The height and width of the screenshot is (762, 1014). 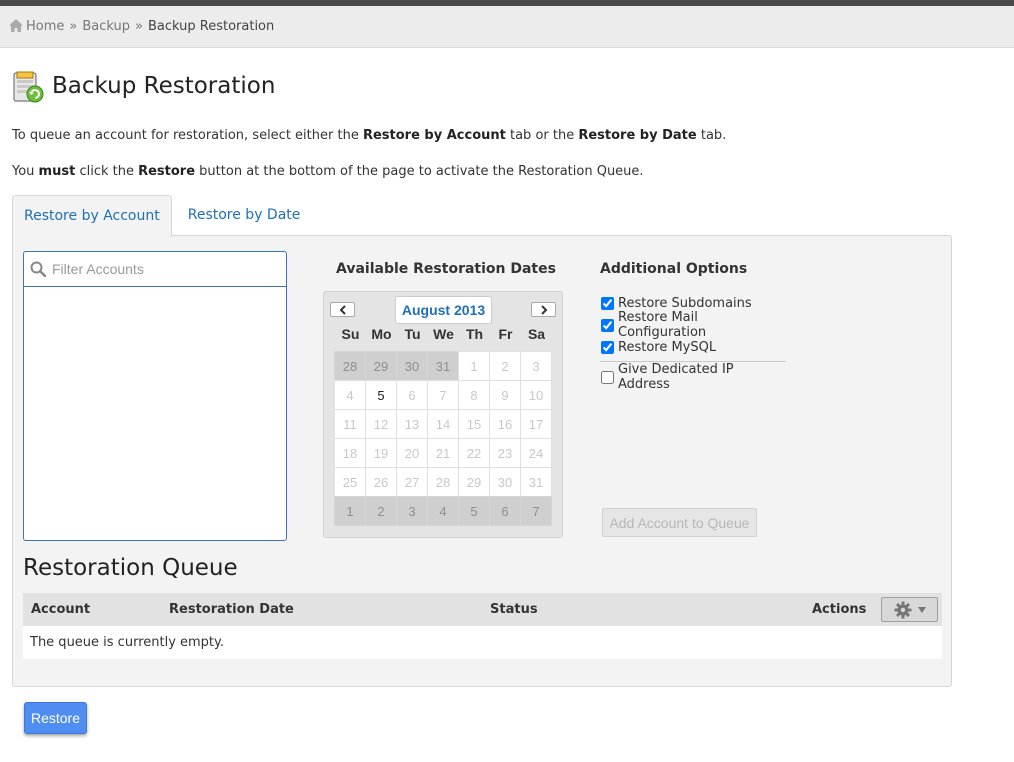 What do you see at coordinates (607, 377) in the screenshot?
I see `dedicated-ip-checkbox` at bounding box center [607, 377].